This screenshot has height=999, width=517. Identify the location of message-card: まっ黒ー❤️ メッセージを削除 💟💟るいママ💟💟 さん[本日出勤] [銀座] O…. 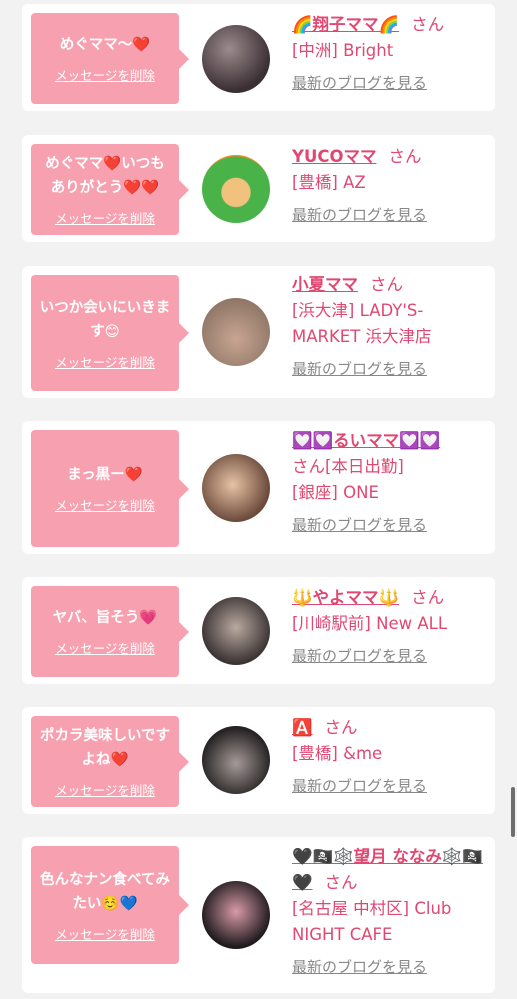
(258, 487).